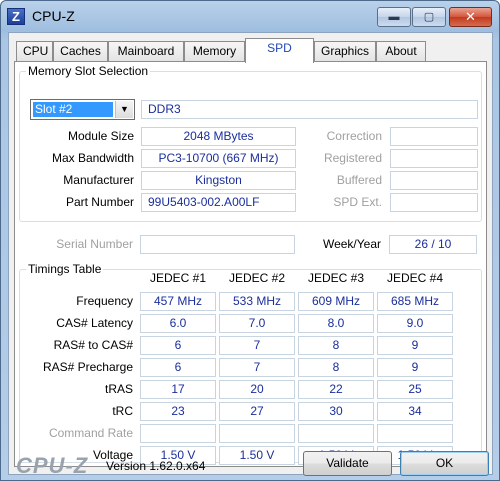  What do you see at coordinates (336, 323) in the screenshot?
I see `timings-cell: 8.0` at bounding box center [336, 323].